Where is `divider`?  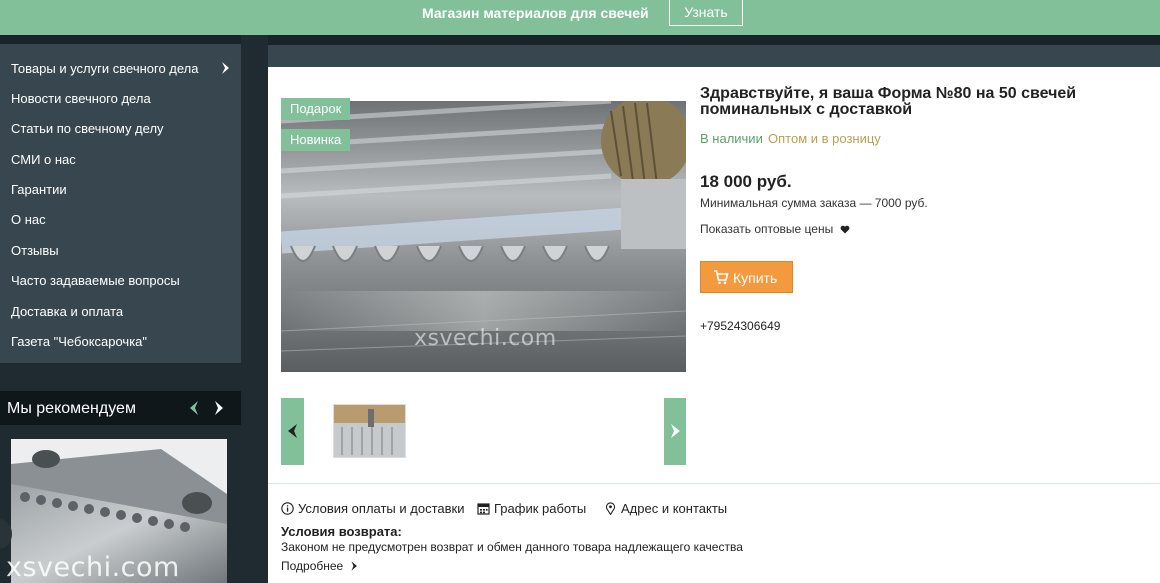 divider is located at coordinates (714, 483).